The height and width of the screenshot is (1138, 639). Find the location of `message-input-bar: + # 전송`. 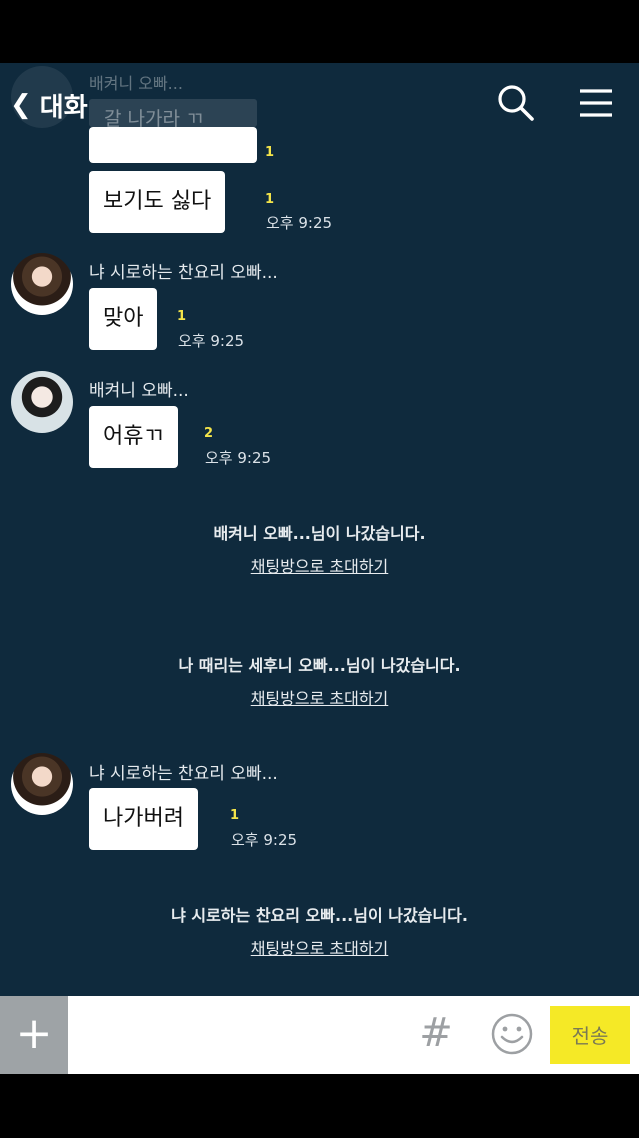

message-input-bar: + # 전송 is located at coordinates (319, 1035).